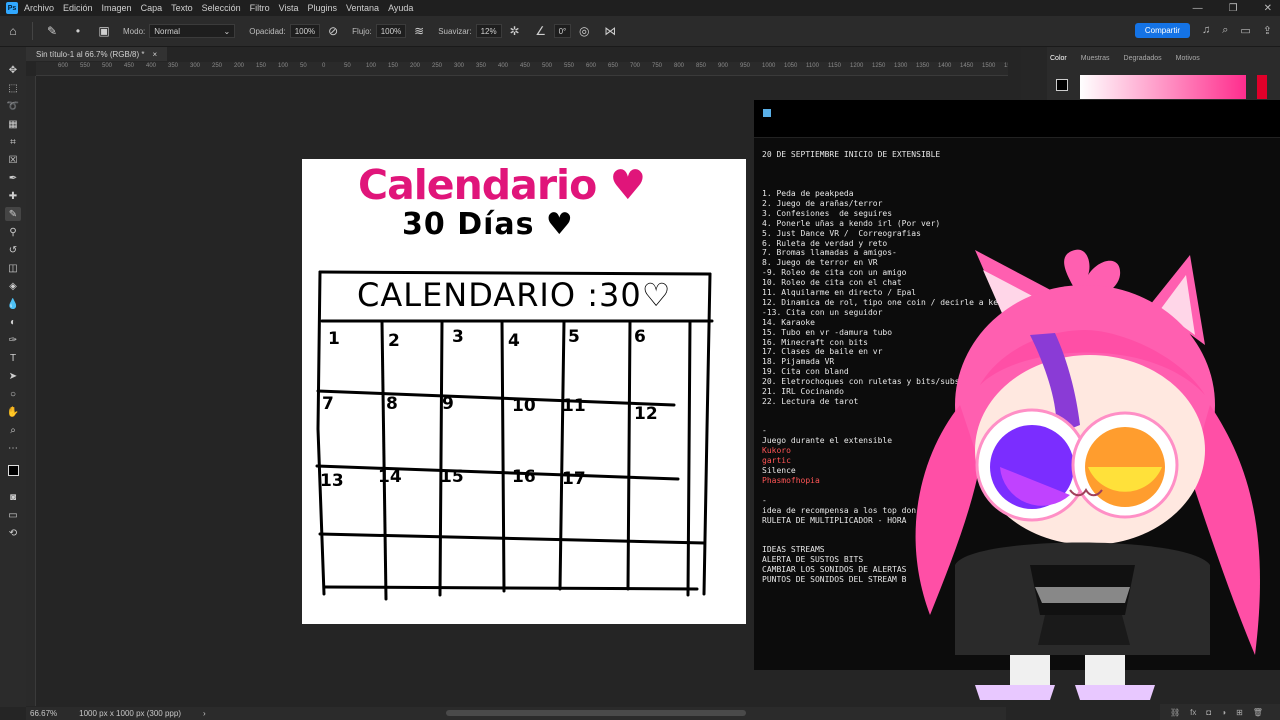  Describe the element at coordinates (1193, 712) in the screenshot. I see `fx-icon: fx` at that location.